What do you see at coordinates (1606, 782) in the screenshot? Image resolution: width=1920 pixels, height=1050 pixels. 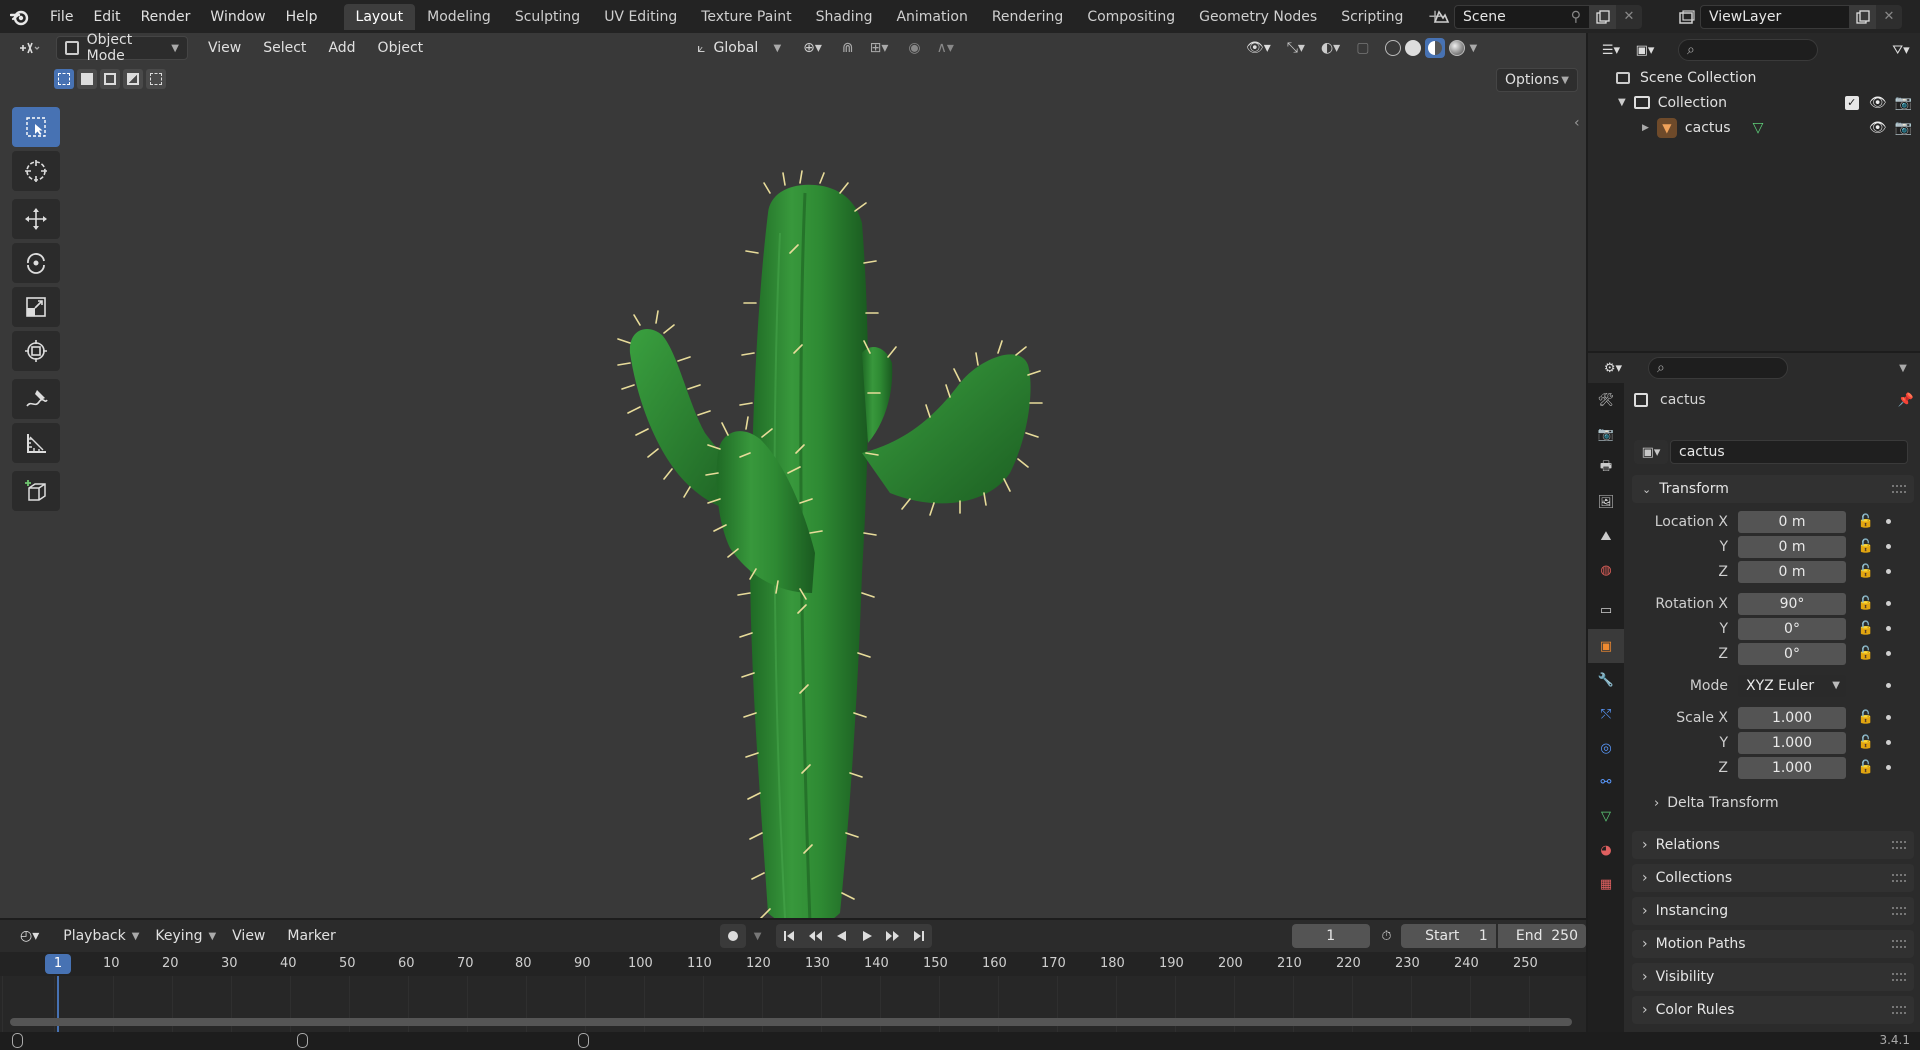 I see `constraints-tab-icon: ⚯` at bounding box center [1606, 782].